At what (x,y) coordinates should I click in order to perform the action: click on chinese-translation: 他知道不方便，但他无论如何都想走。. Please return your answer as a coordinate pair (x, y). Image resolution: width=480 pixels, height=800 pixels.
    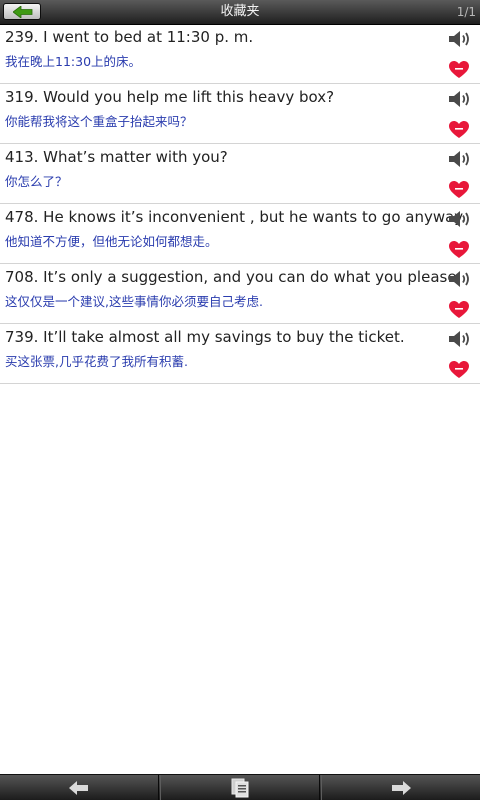
    Looking at the image, I should click on (111, 241).